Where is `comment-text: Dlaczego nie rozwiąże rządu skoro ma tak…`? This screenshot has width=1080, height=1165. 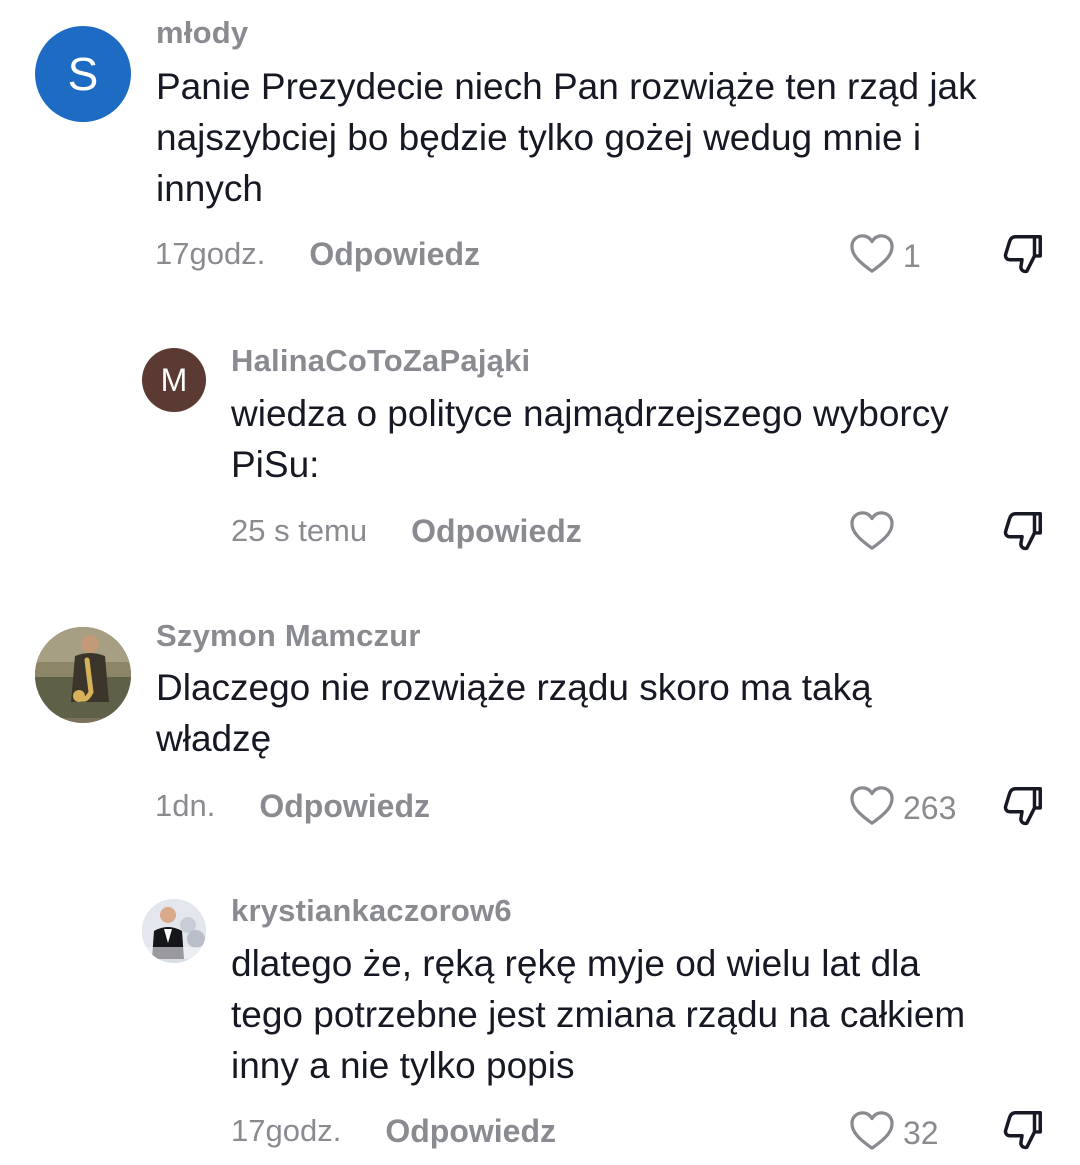 comment-text: Dlaczego nie rozwiąże rządu skoro ma tak… is located at coordinates (514, 713).